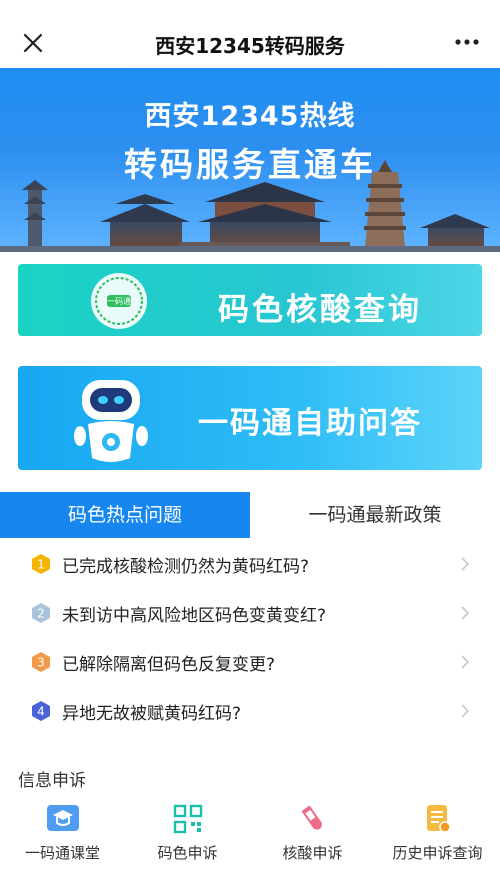 This screenshot has height=873, width=500. I want to click on top-nav-bar: 西安12345转码服务, so click(250, 34).